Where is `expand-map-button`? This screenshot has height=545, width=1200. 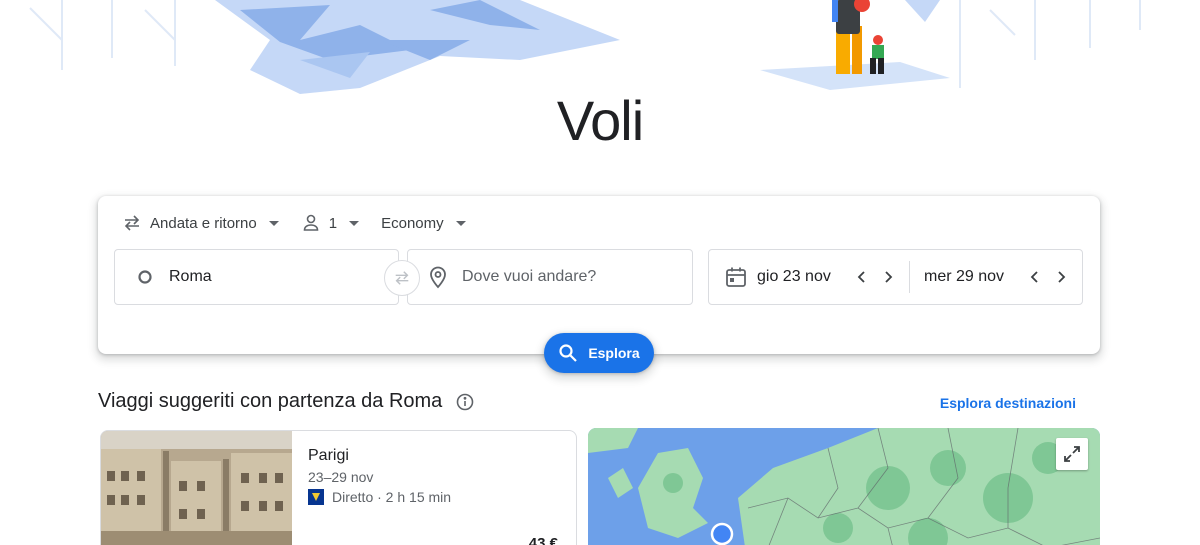
expand-map-button is located at coordinates (1072, 454).